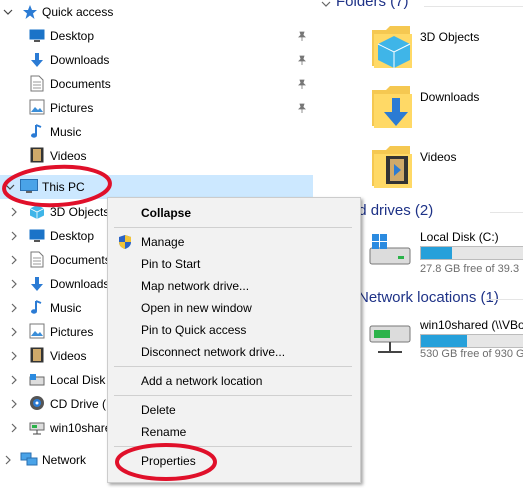 Image resolution: width=523 pixels, height=488 pixels. What do you see at coordinates (438, 157) in the screenshot?
I see `folder-label: Videos` at bounding box center [438, 157].